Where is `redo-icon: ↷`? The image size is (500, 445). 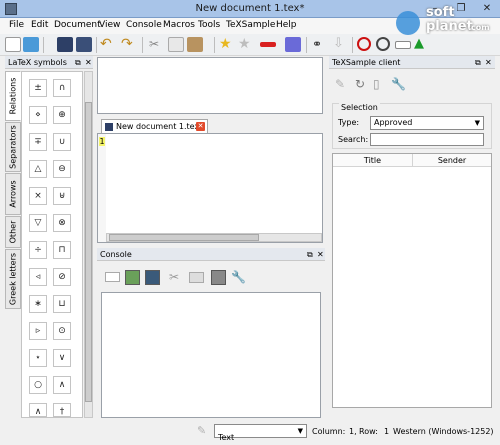
redo-icon: ↷ is located at coordinates (129, 44).